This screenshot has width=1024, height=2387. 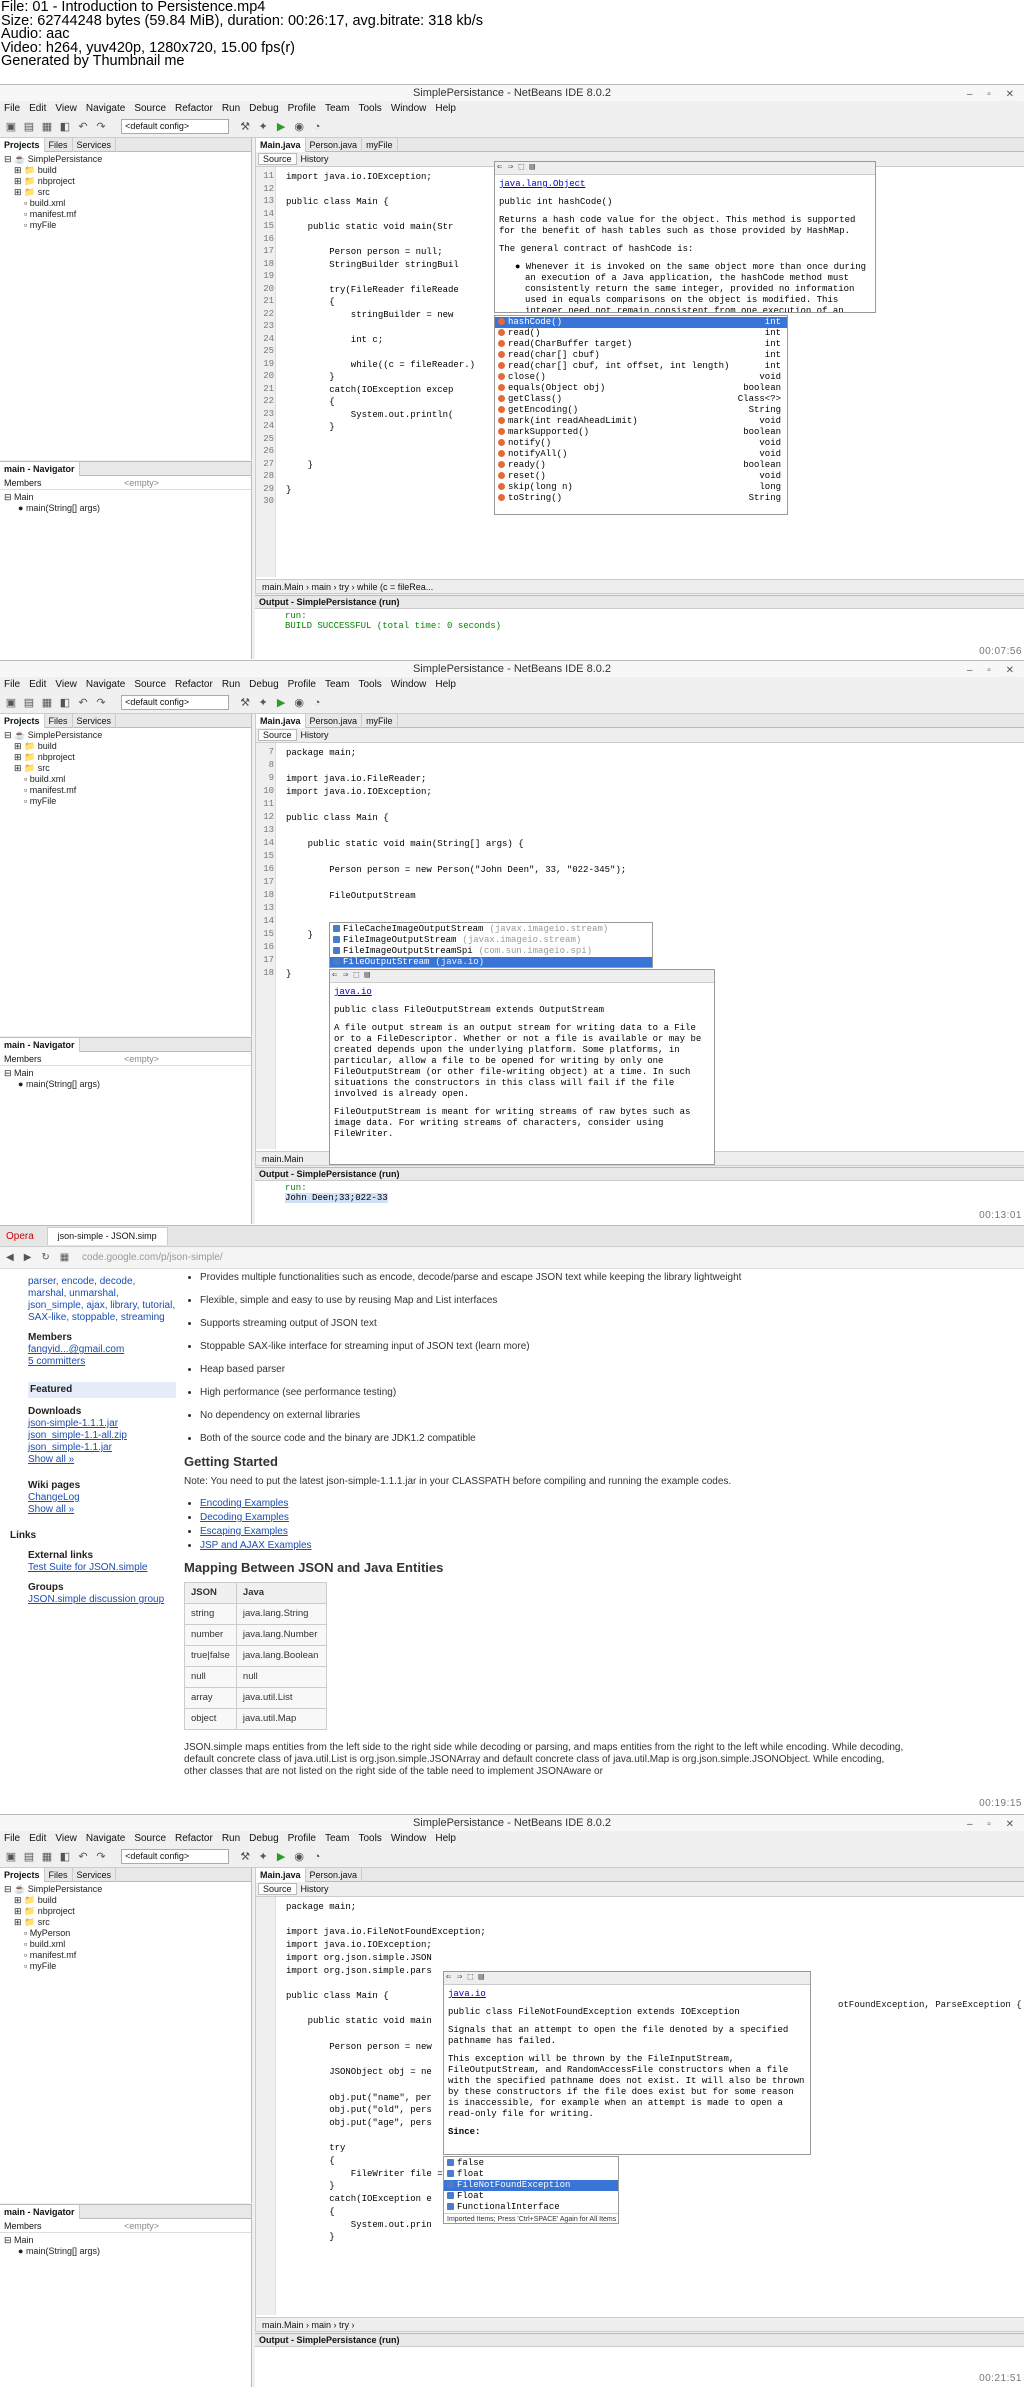 What do you see at coordinates (317, 703) in the screenshot?
I see `profile-icon: ◔` at bounding box center [317, 703].